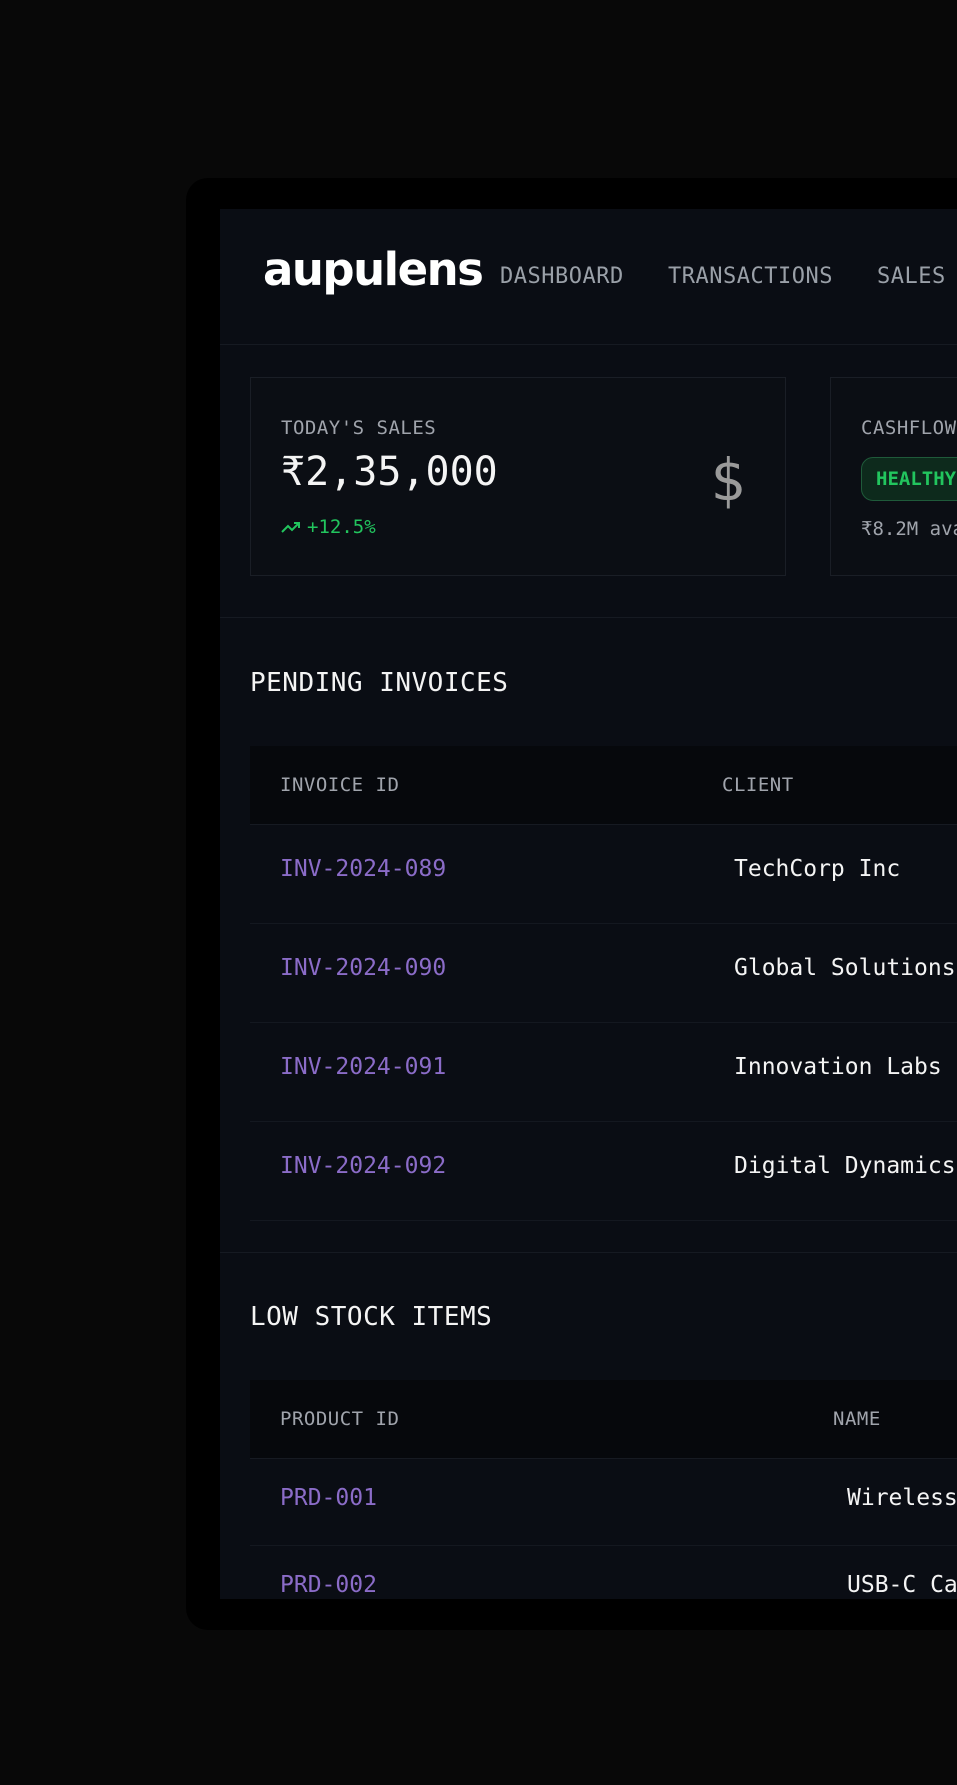 The image size is (957, 1785). Describe the element at coordinates (603, 1419) in the screenshot. I see `table-header: PRODUCT ID NAME` at that location.